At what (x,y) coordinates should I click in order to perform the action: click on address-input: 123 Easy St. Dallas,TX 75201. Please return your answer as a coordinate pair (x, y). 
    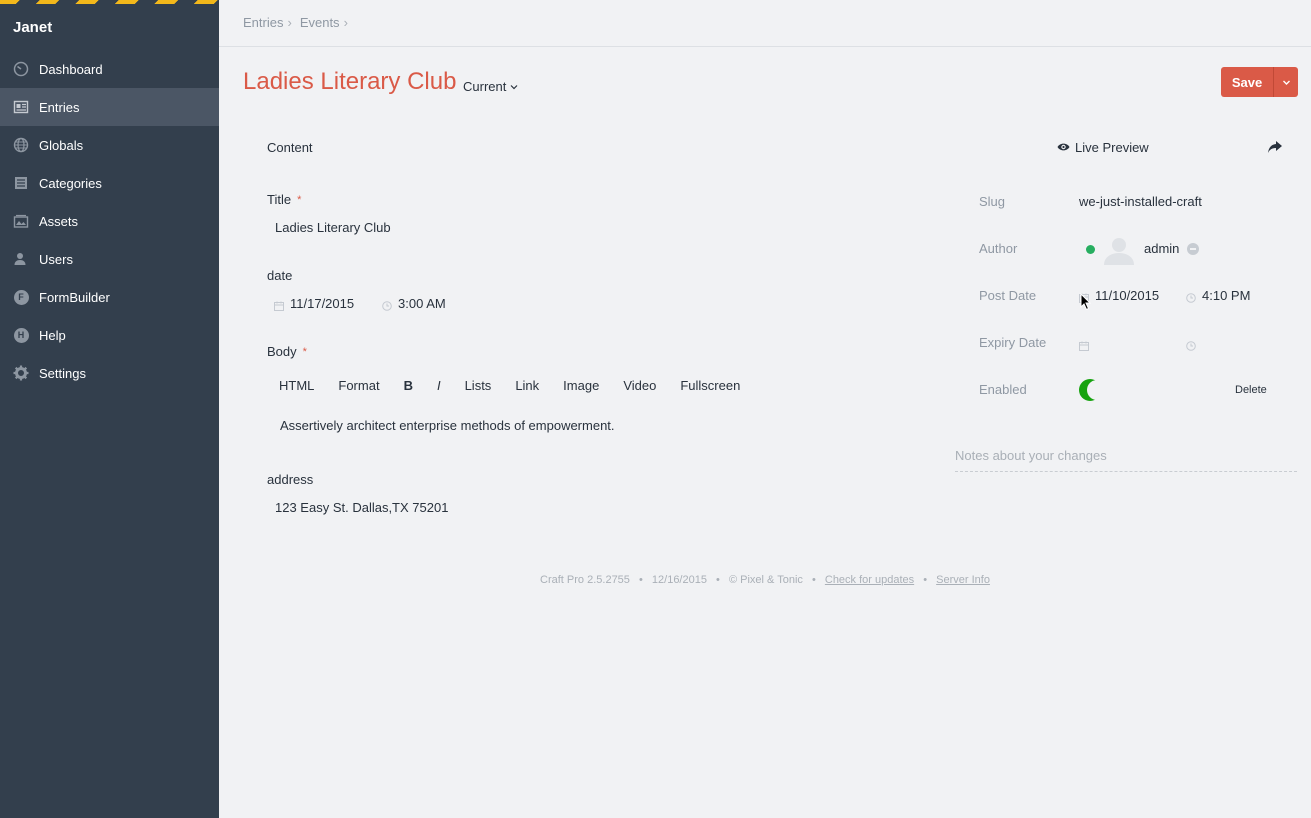
    Looking at the image, I should click on (361, 507).